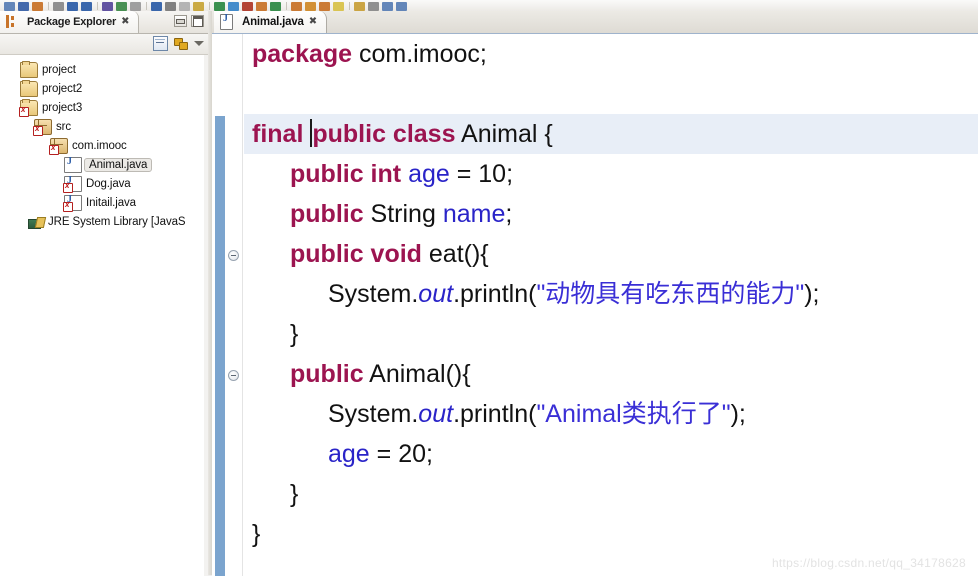  What do you see at coordinates (64, 126) in the screenshot?
I see `tree-item-label: src` at bounding box center [64, 126].